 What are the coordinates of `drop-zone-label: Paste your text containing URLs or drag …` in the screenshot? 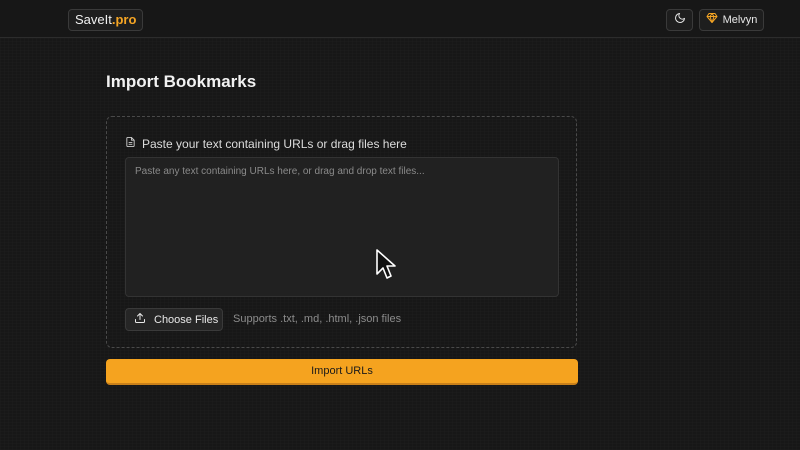 It's located at (274, 143).